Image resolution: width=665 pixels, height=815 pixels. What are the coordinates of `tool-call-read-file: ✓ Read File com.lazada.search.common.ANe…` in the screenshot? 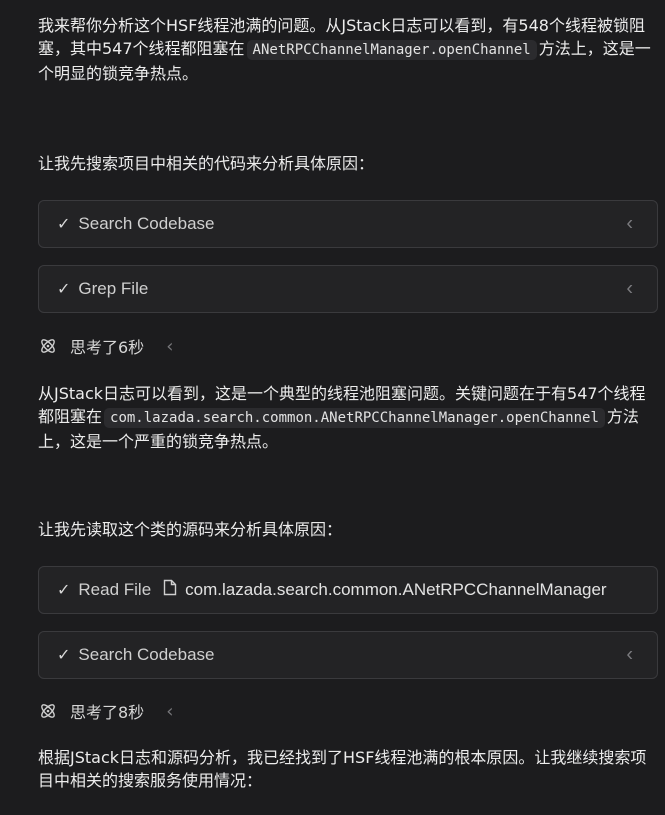 It's located at (348, 590).